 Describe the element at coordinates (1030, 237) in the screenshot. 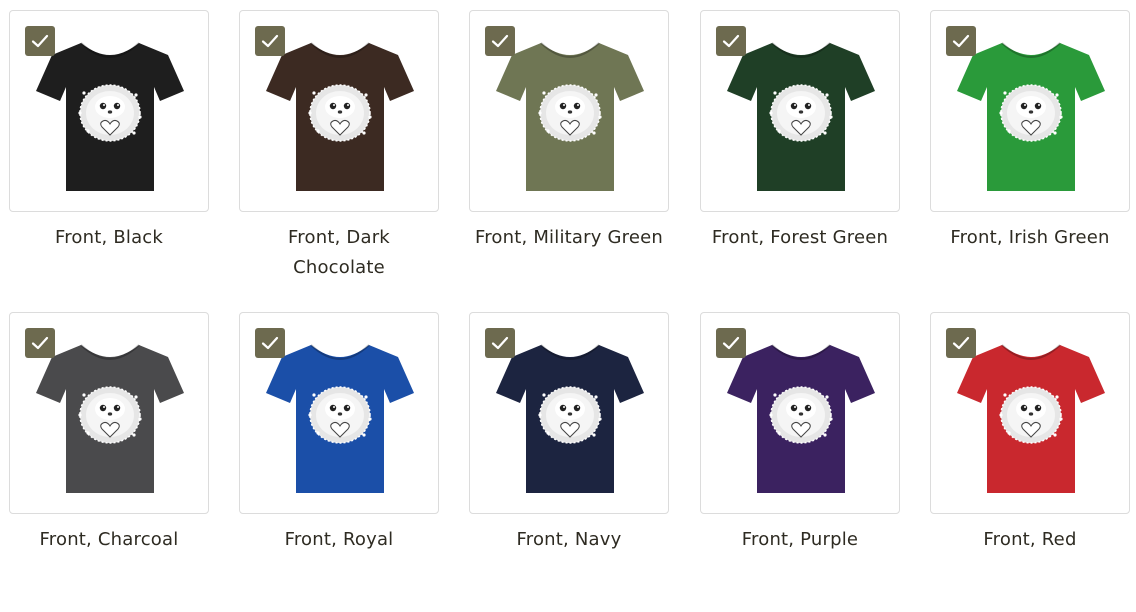

I see `variant-label: Front, Irish Green` at that location.